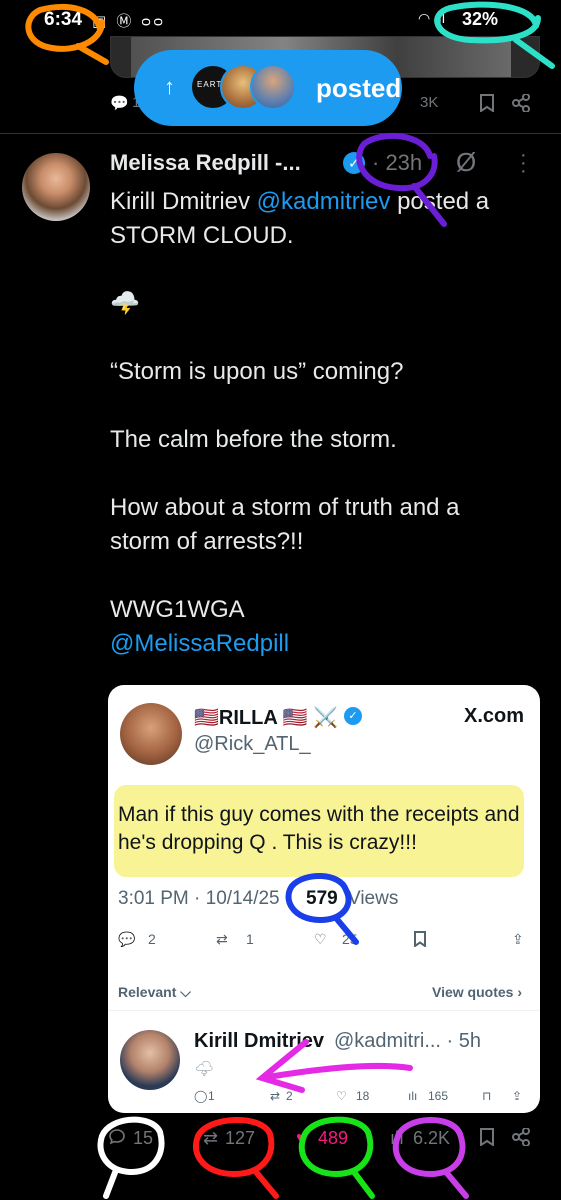 The image size is (561, 1200). I want to click on view-quotes-link: View quotes ›, so click(477, 992).